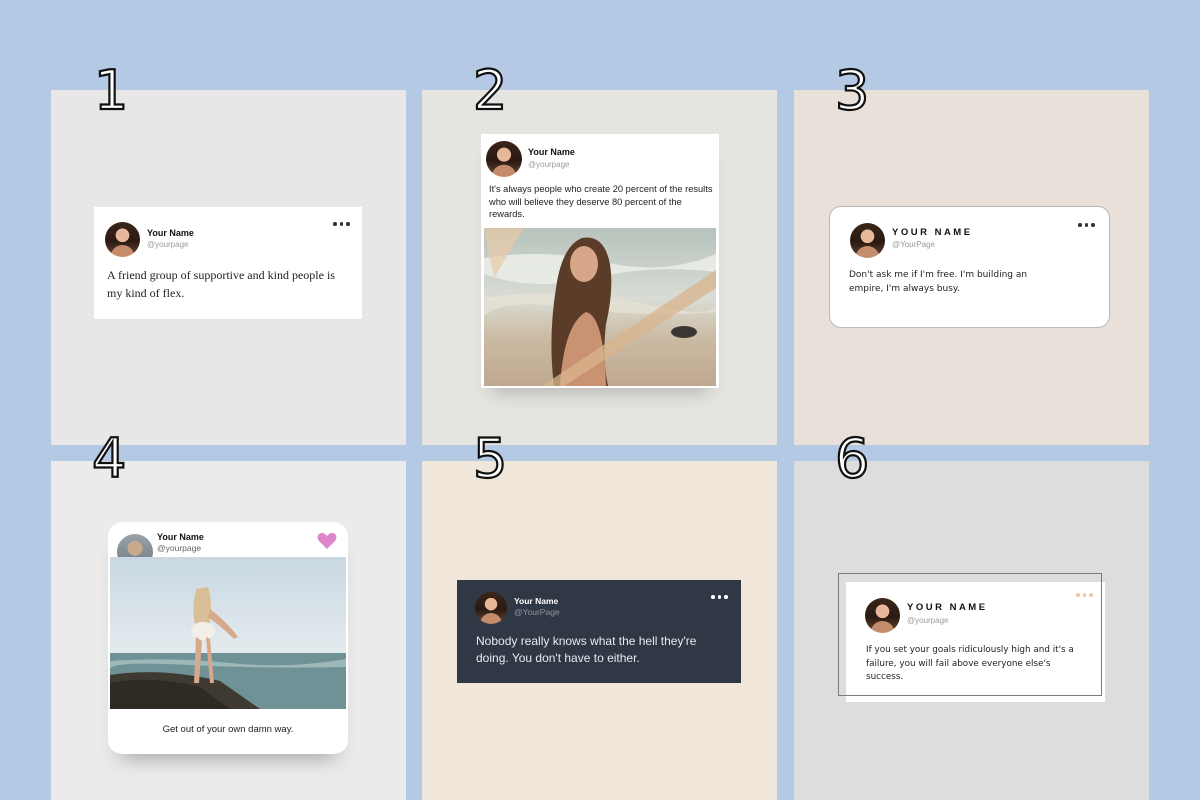 This screenshot has height=800, width=1200. What do you see at coordinates (852, 90) in the screenshot?
I see `panel-number-3: 3` at bounding box center [852, 90].